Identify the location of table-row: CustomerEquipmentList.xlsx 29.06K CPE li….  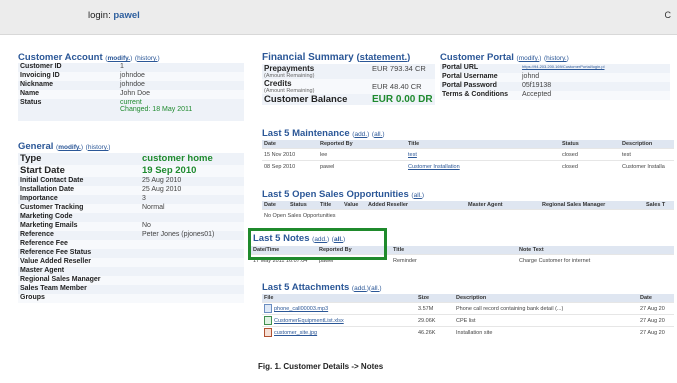
(468, 320).